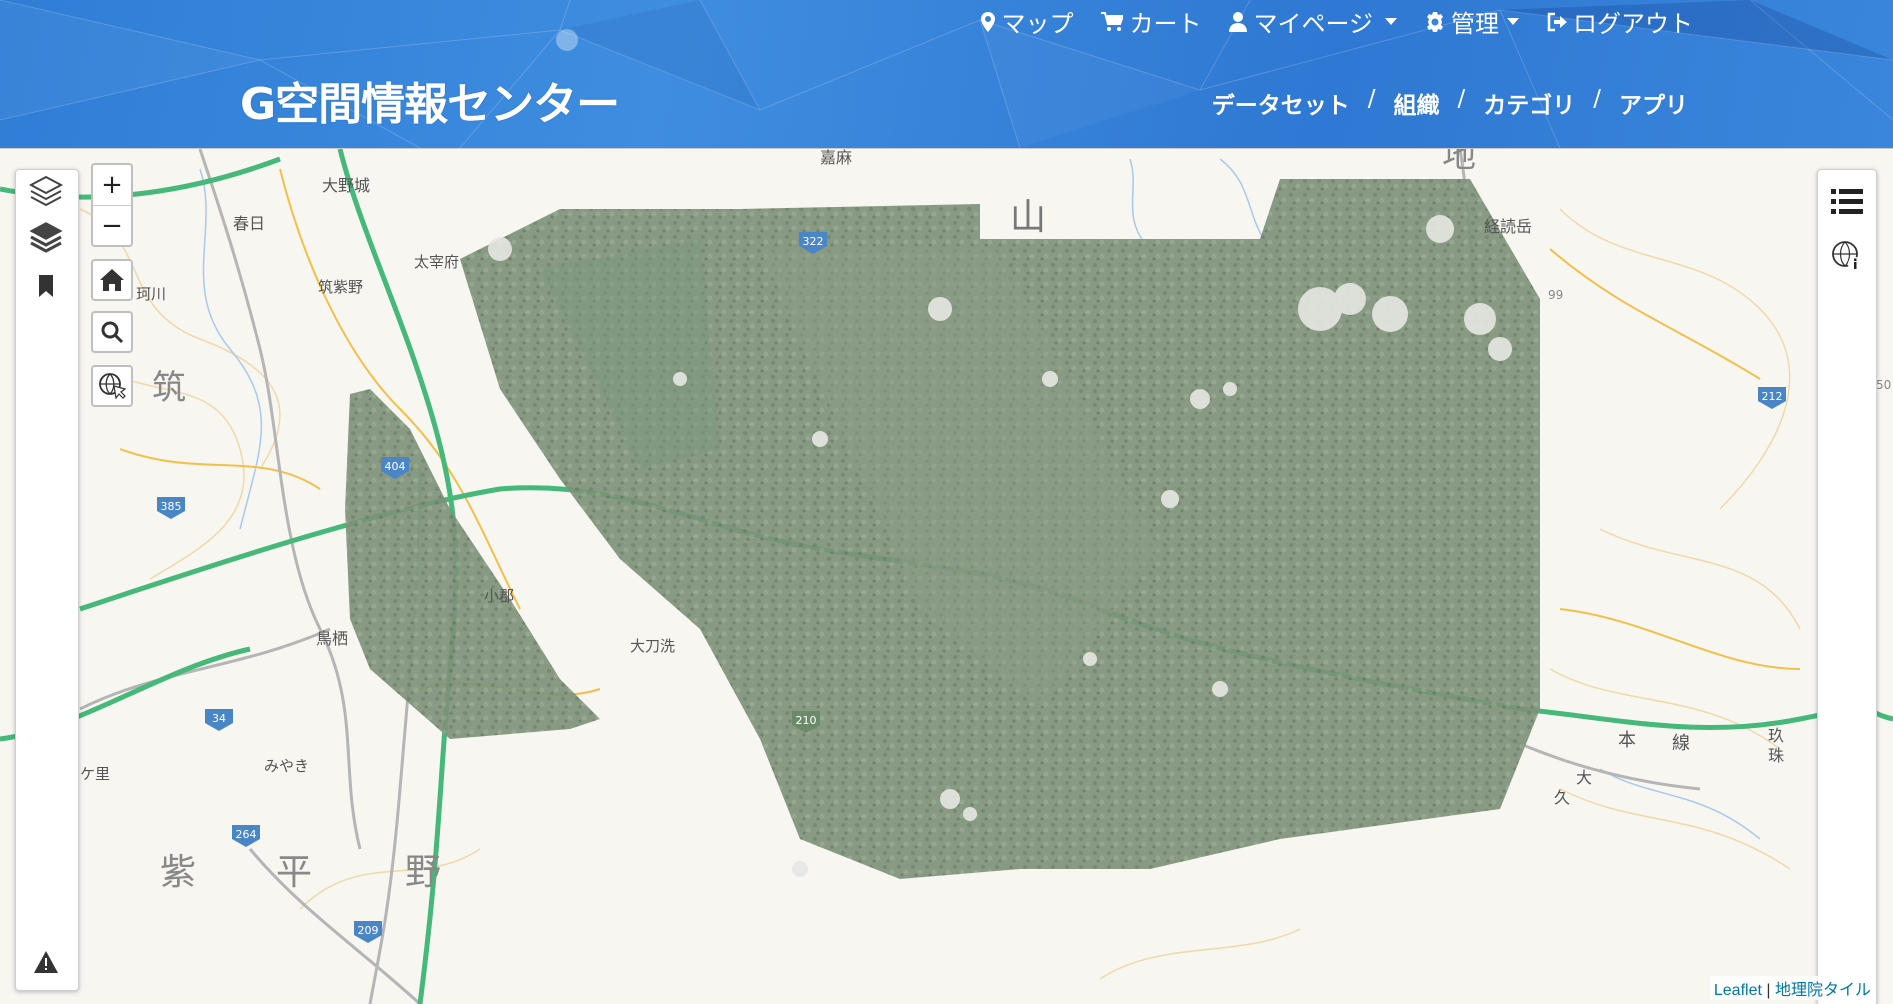  I want to click on nav-logout: ログアウト, so click(1620, 21).